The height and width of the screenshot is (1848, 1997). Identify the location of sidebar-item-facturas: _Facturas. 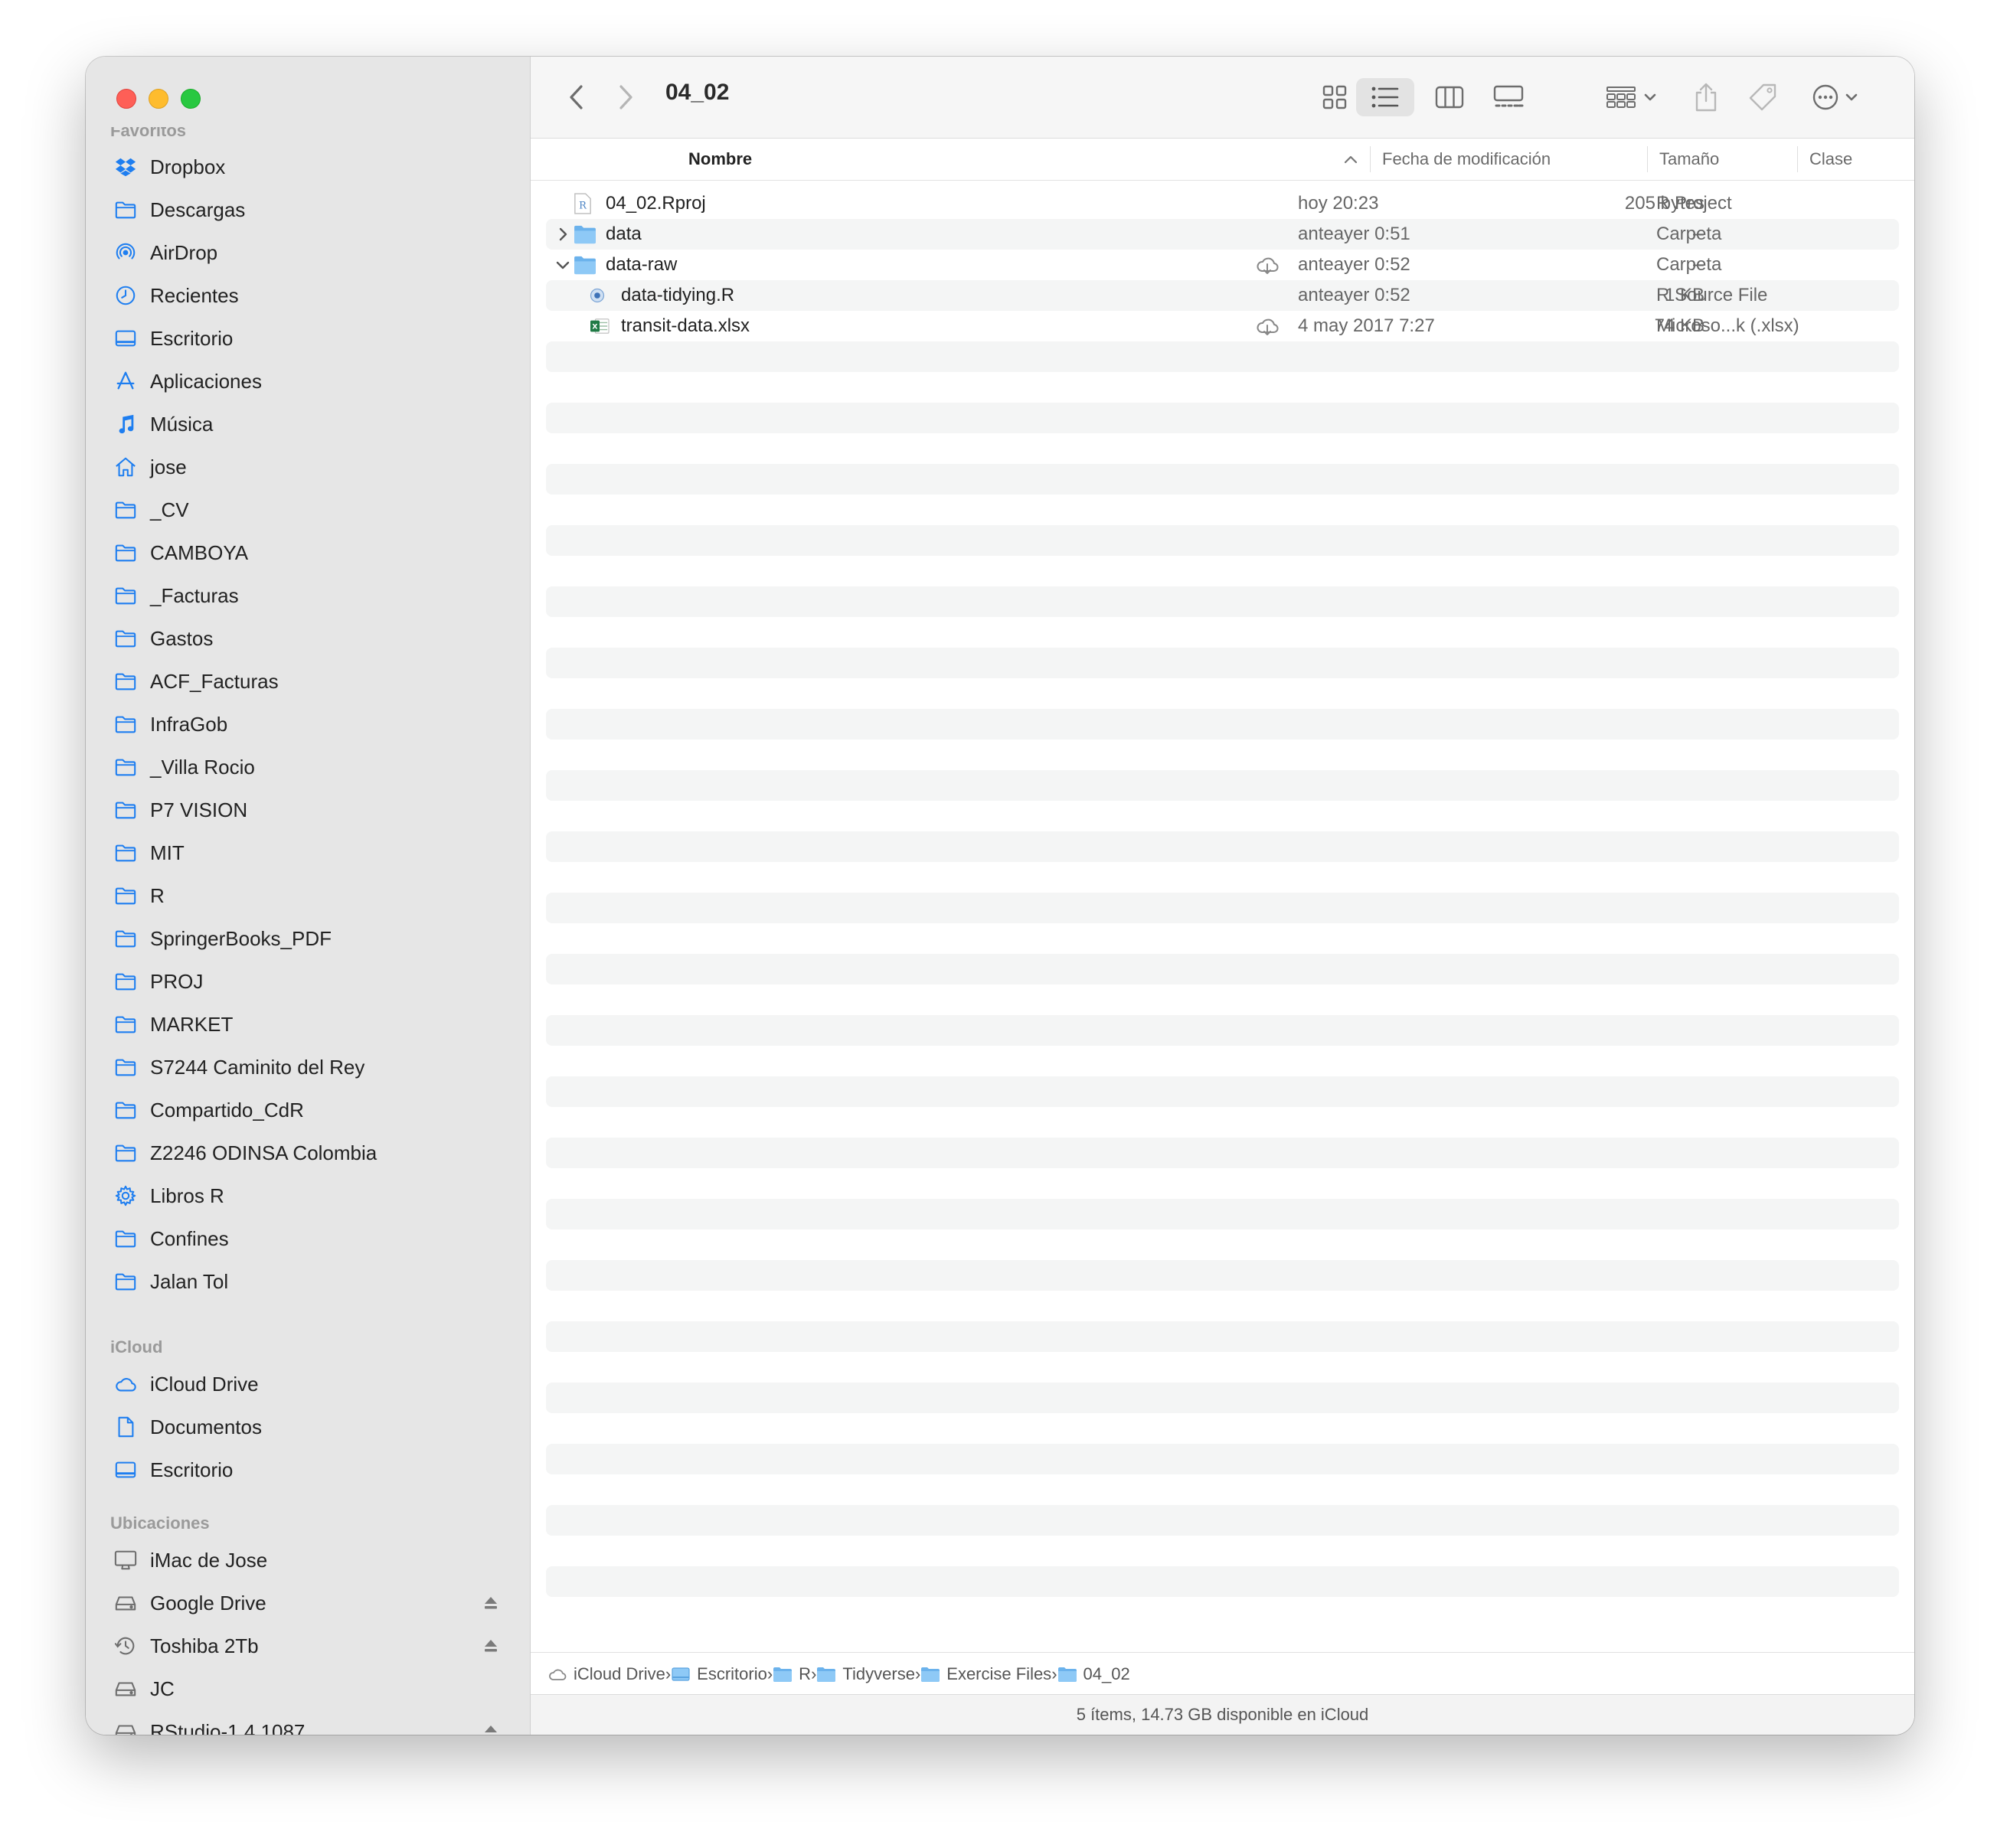
(308, 595).